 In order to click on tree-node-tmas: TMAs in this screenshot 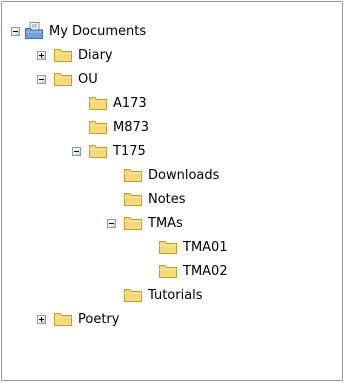, I will do `click(162, 224)`.